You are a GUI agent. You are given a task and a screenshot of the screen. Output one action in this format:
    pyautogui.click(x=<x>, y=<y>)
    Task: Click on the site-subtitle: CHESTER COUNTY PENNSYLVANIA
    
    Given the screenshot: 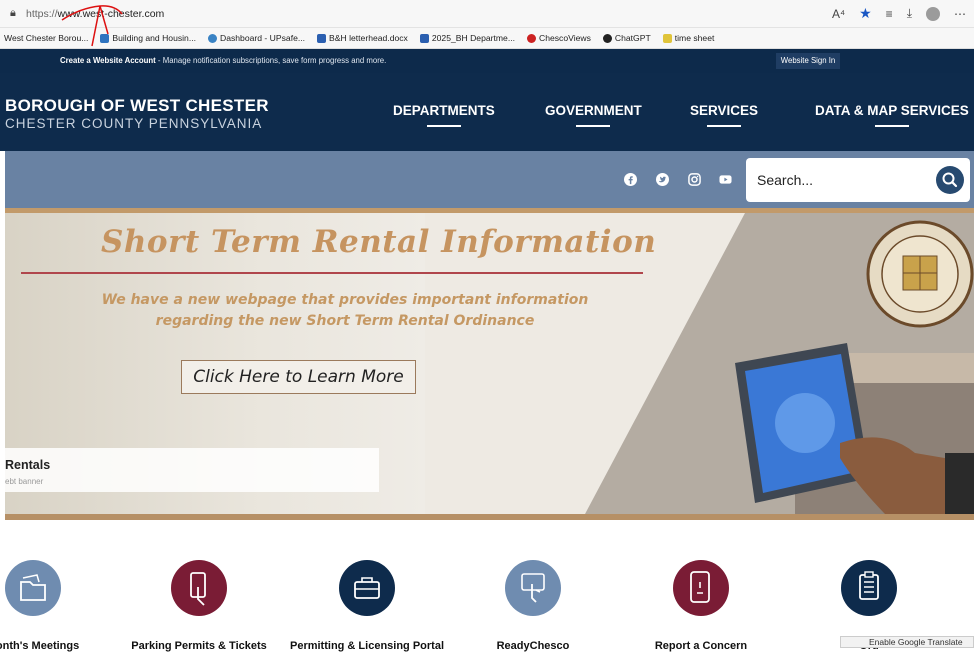 What is the action you would take?
    pyautogui.click(x=134, y=123)
    